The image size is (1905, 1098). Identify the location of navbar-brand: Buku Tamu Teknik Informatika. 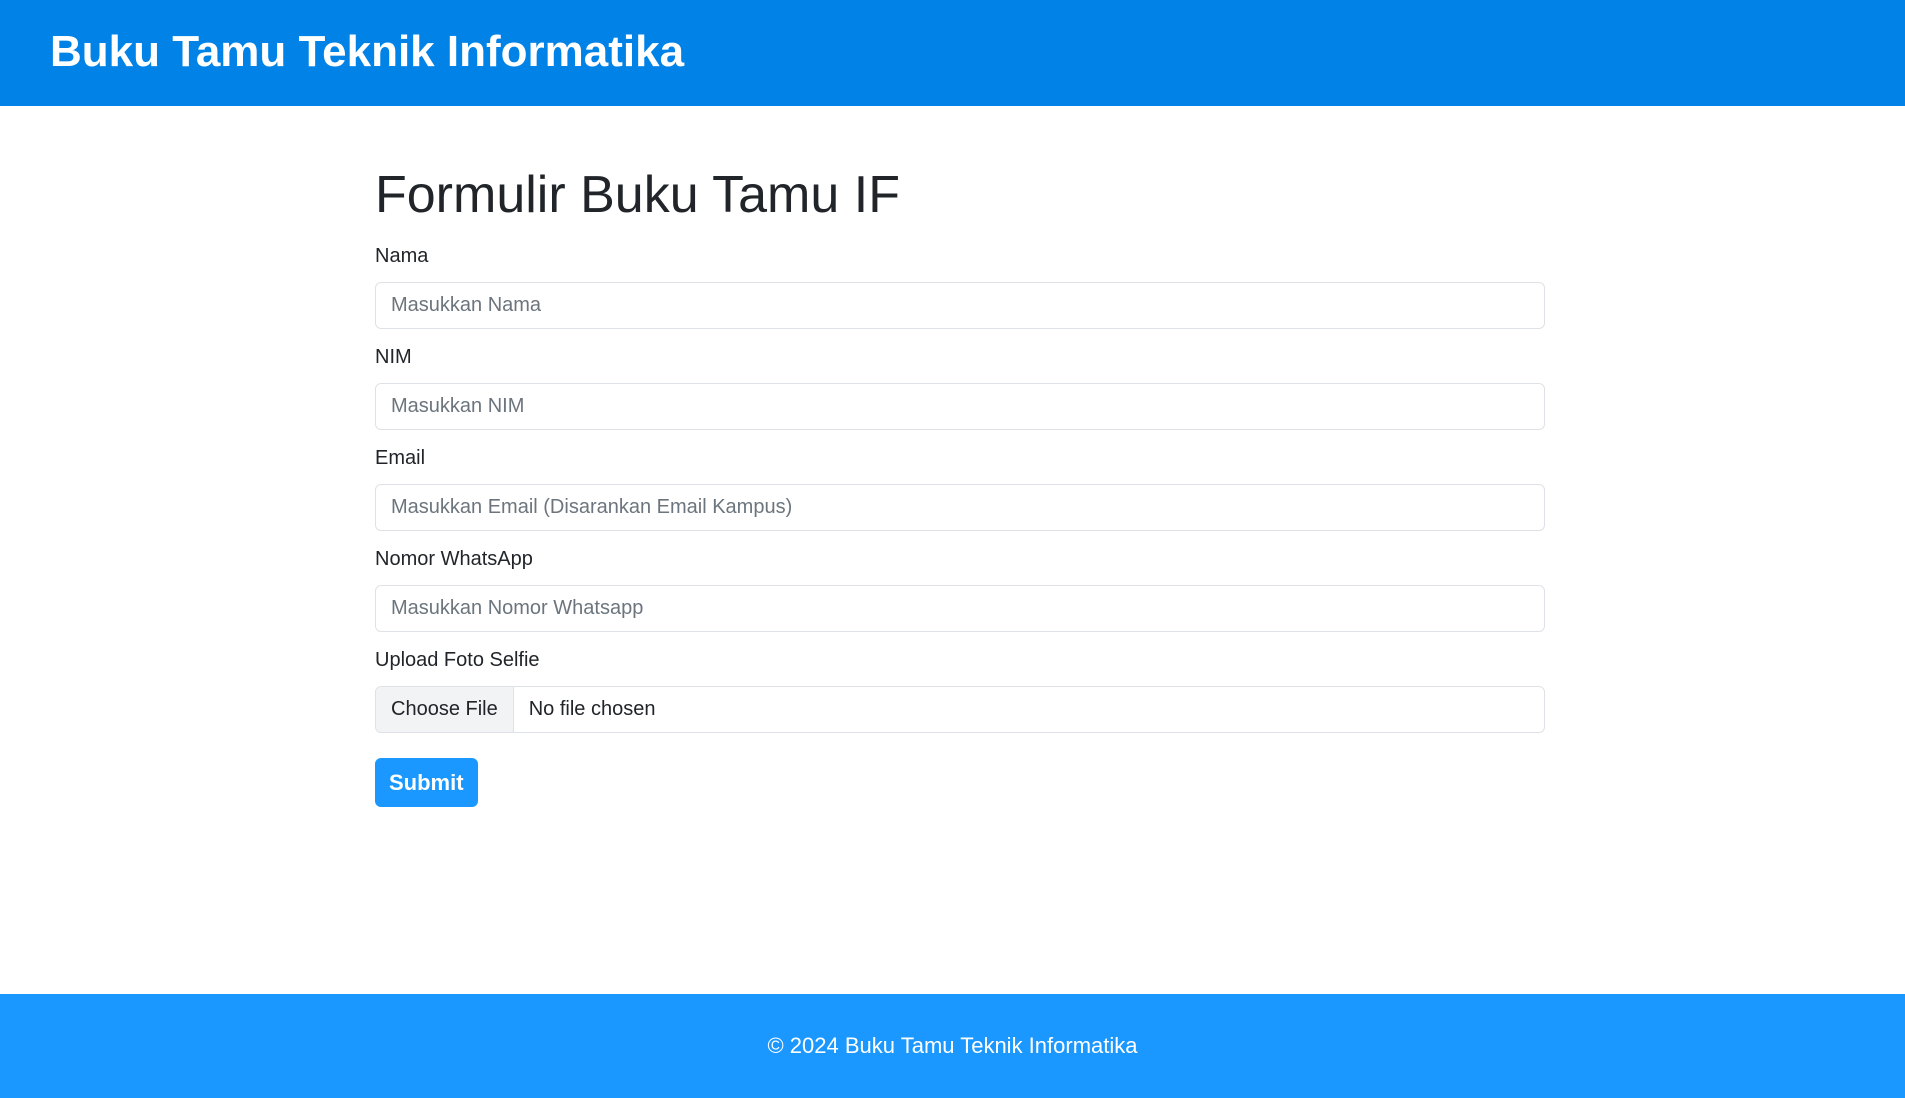
(367, 52).